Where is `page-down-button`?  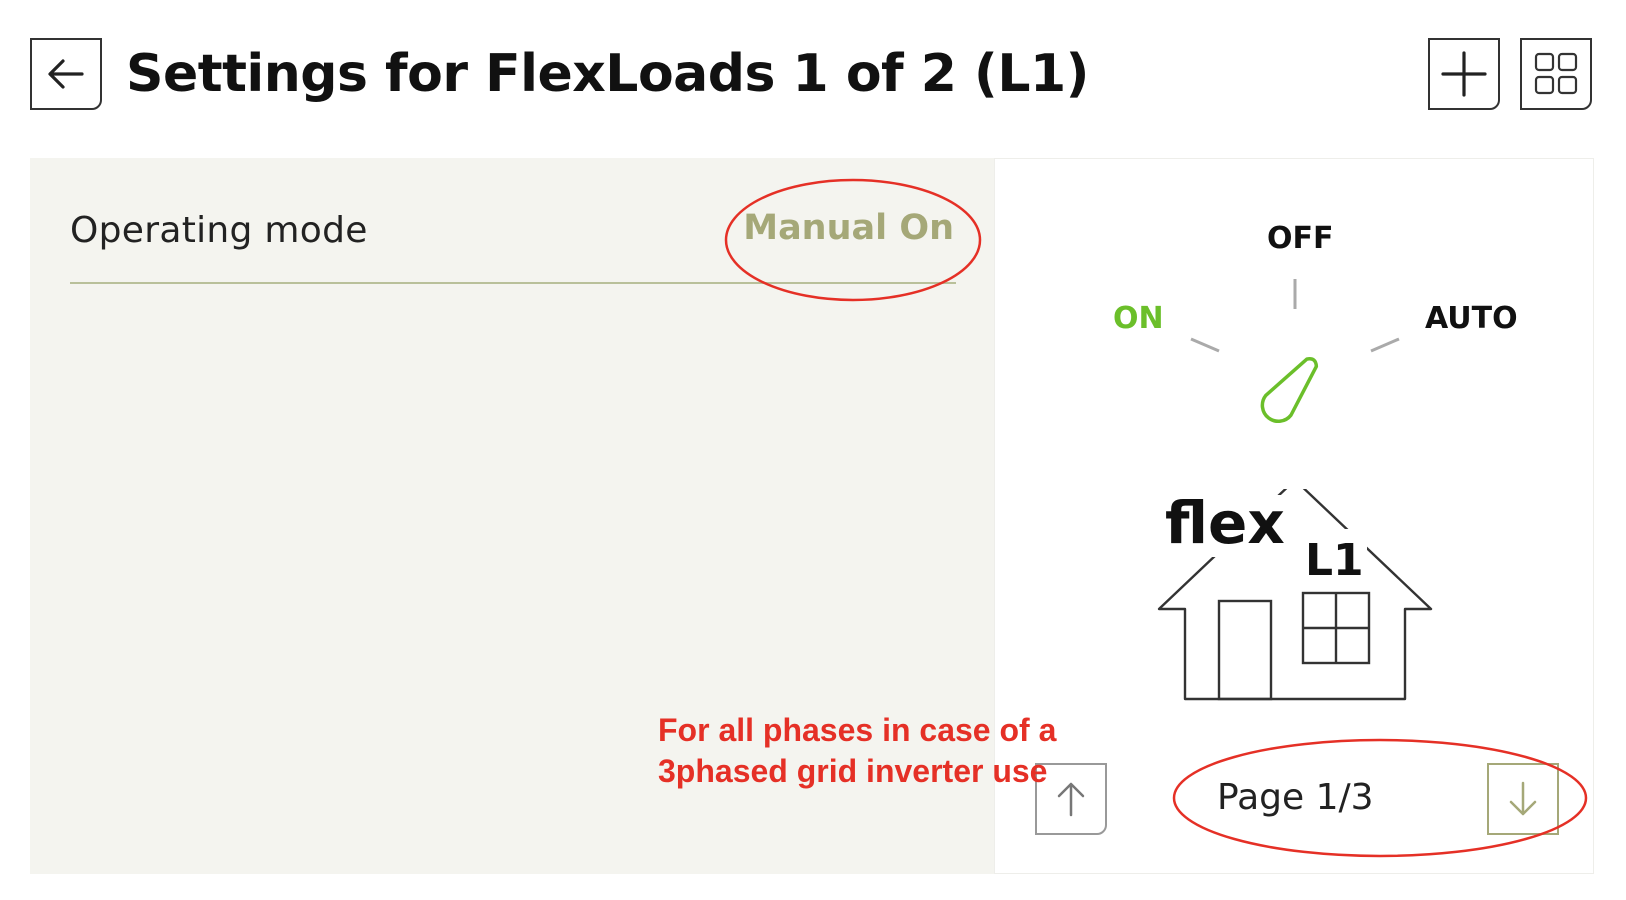
page-down-button is located at coordinates (1523, 799).